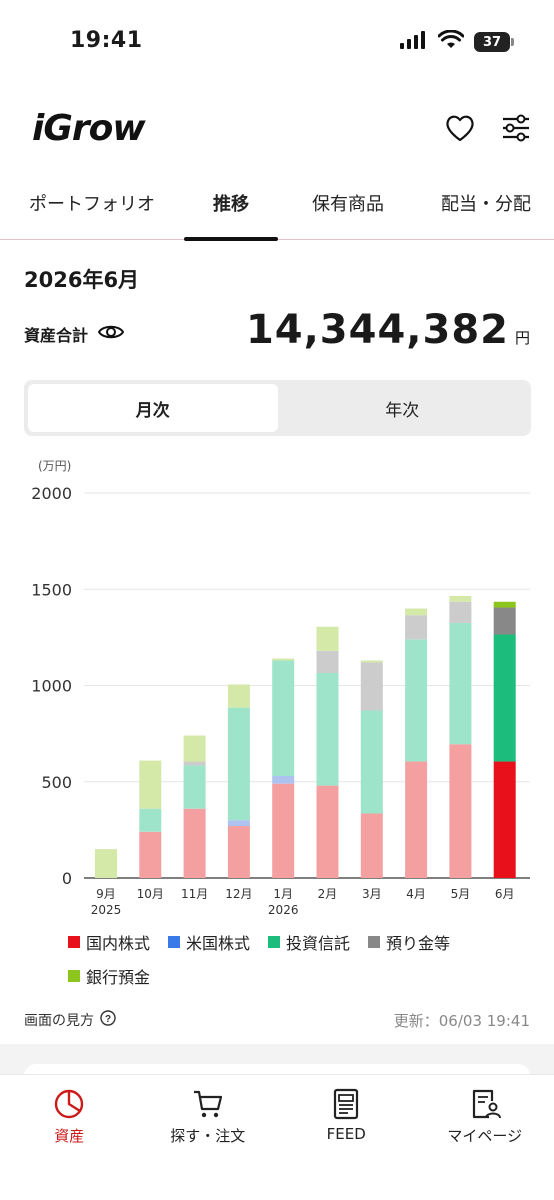 This screenshot has width=554, height=1200. What do you see at coordinates (51, 686) in the screenshot?
I see `y-tick-label: 1000` at bounding box center [51, 686].